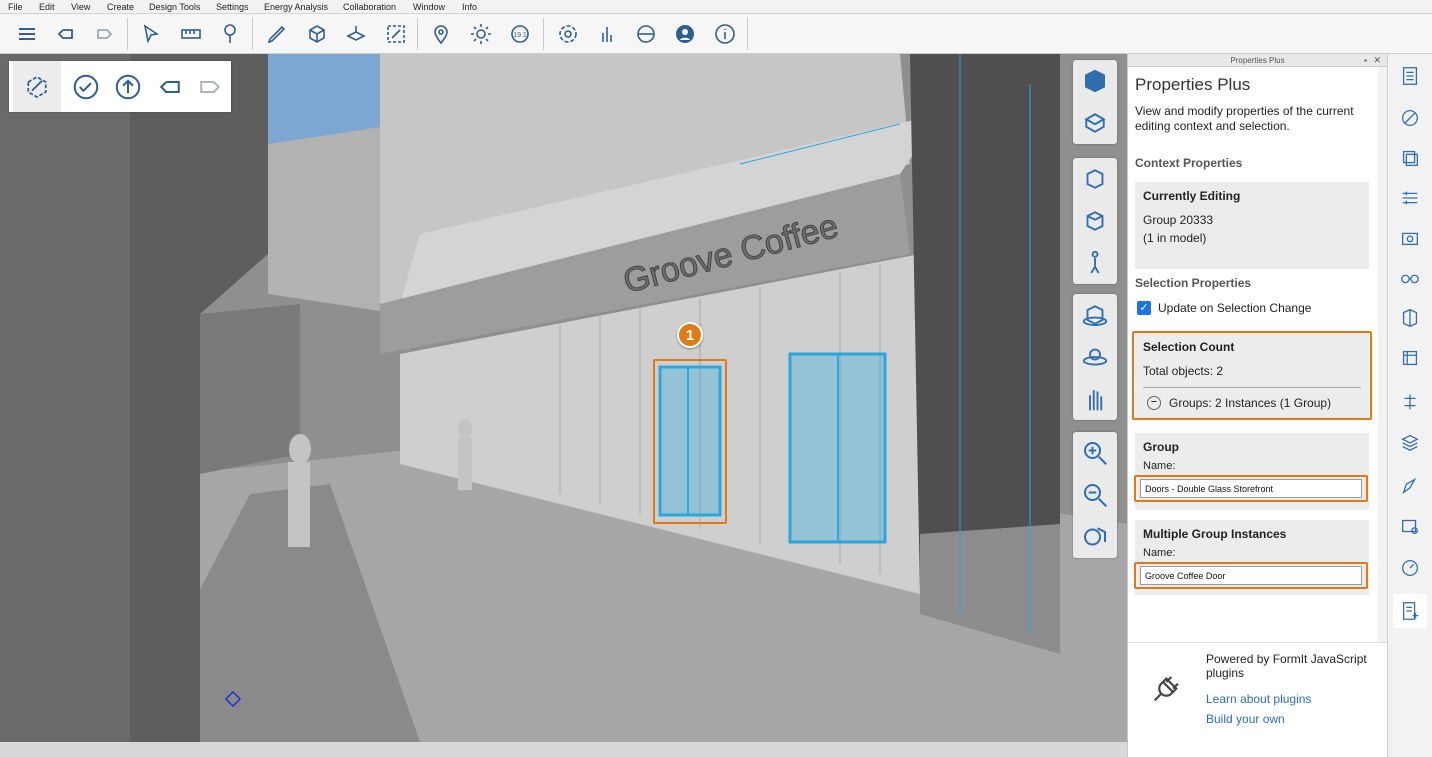 This screenshot has width=1432, height=757. What do you see at coordinates (568, 34) in the screenshot?
I see `settings-gear-icon` at bounding box center [568, 34].